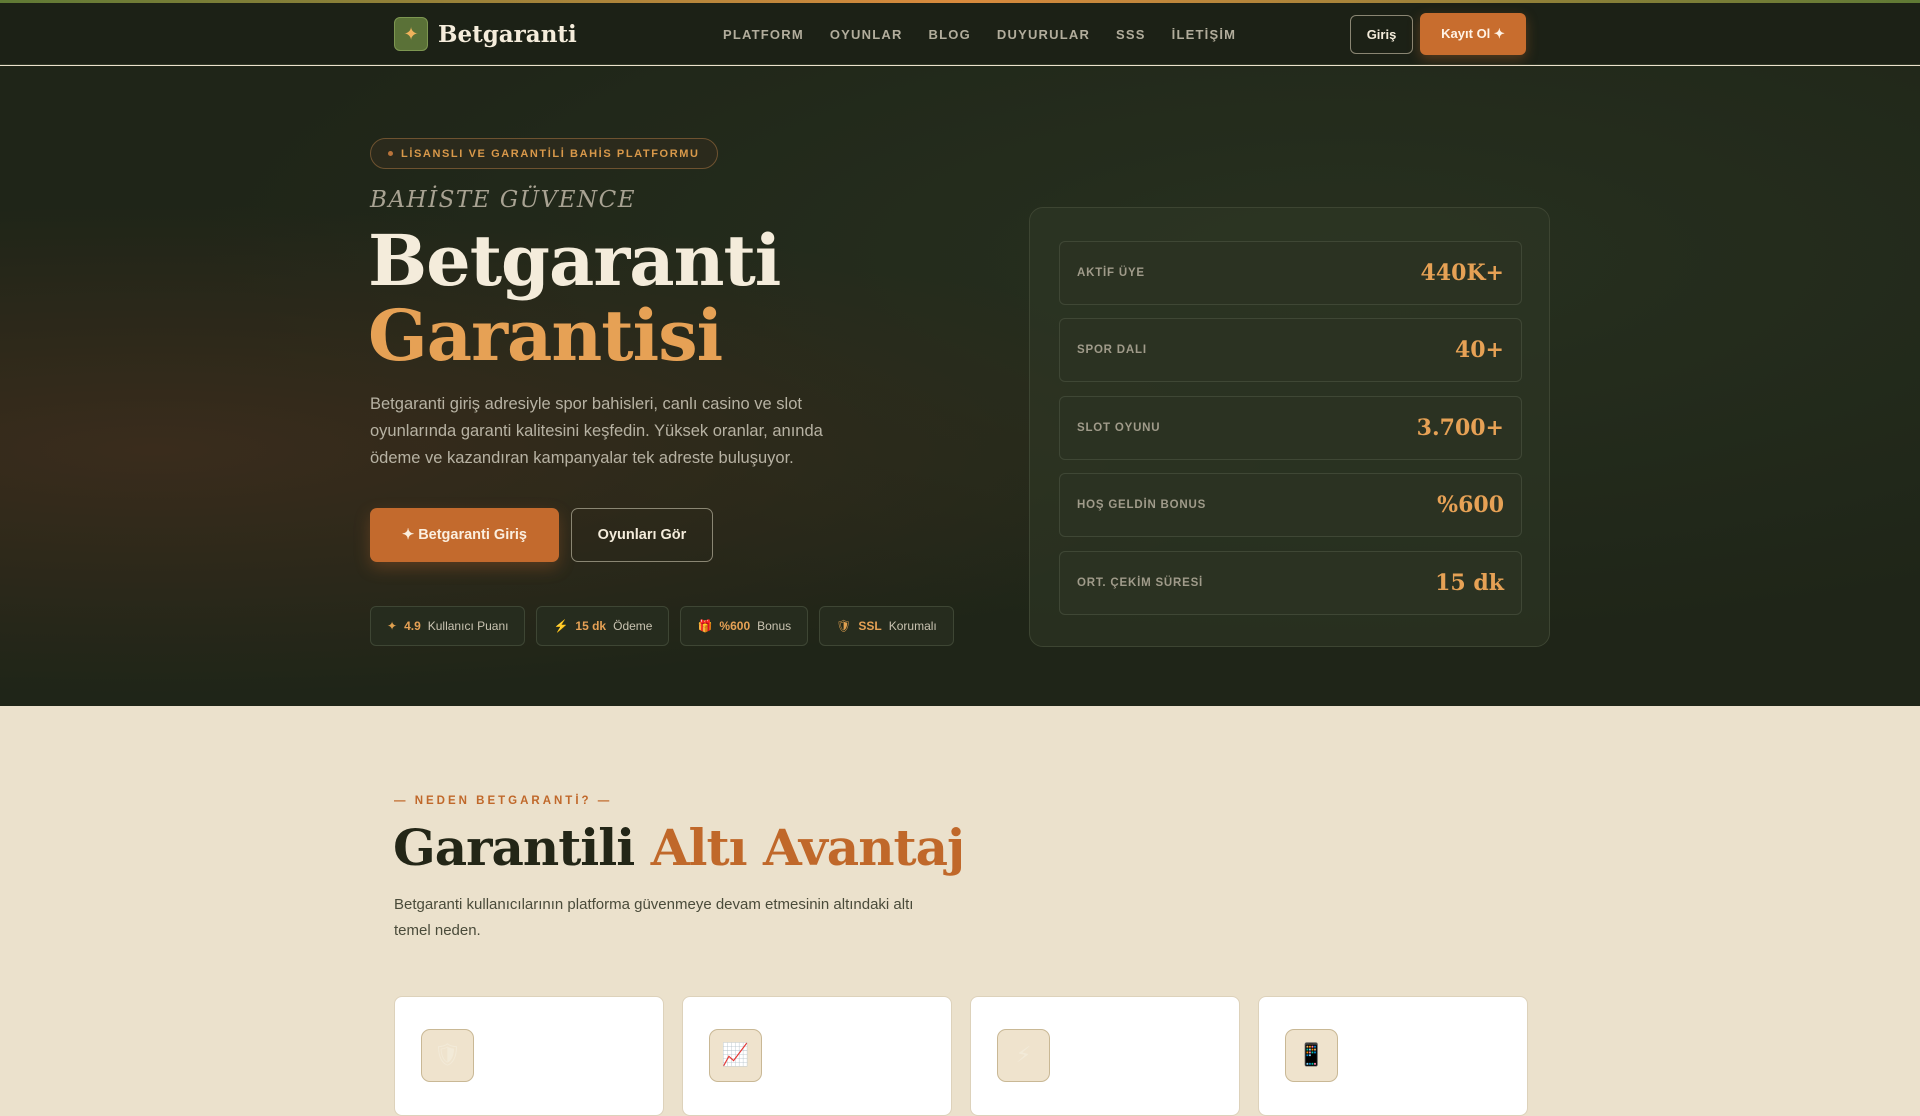  I want to click on gift-icon: 🎁, so click(705, 626).